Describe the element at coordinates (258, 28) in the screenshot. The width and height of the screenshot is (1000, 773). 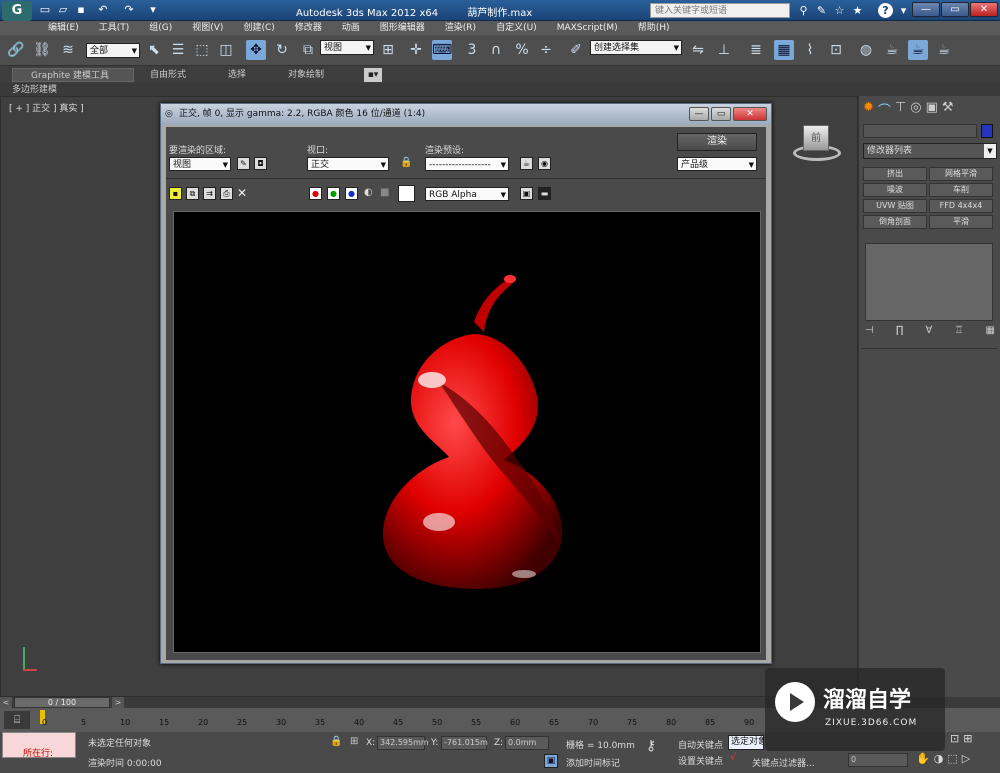
I see `menu-create: 创建(C)` at that location.